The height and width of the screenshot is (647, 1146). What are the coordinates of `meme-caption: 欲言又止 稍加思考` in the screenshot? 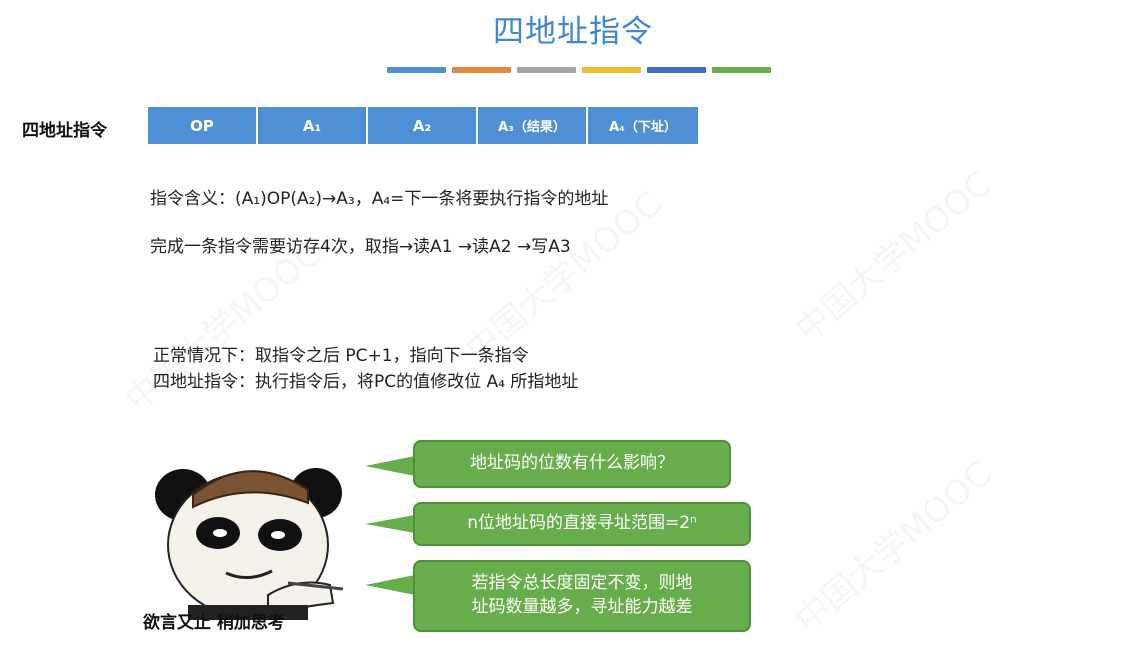 It's located at (214, 623).